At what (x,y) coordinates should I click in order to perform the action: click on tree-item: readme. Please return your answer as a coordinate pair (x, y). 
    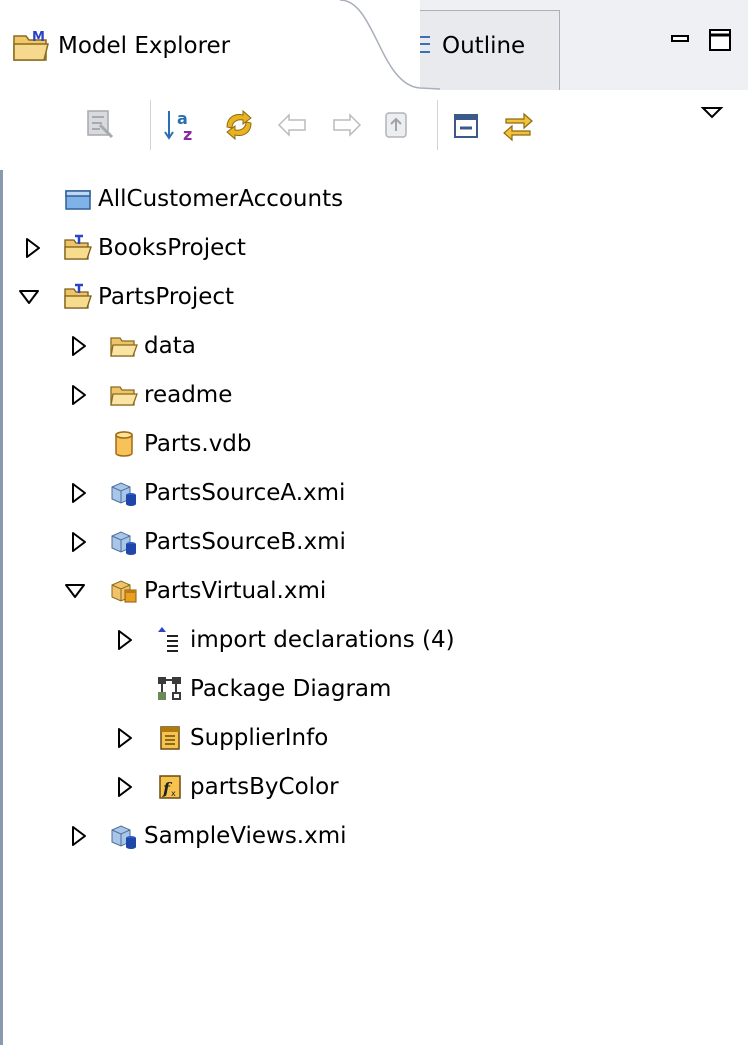
    Looking at the image, I should click on (374, 395).